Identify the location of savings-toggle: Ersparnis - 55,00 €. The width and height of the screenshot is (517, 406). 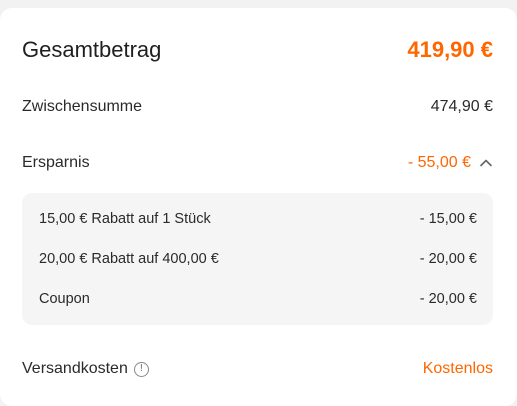
(257, 163).